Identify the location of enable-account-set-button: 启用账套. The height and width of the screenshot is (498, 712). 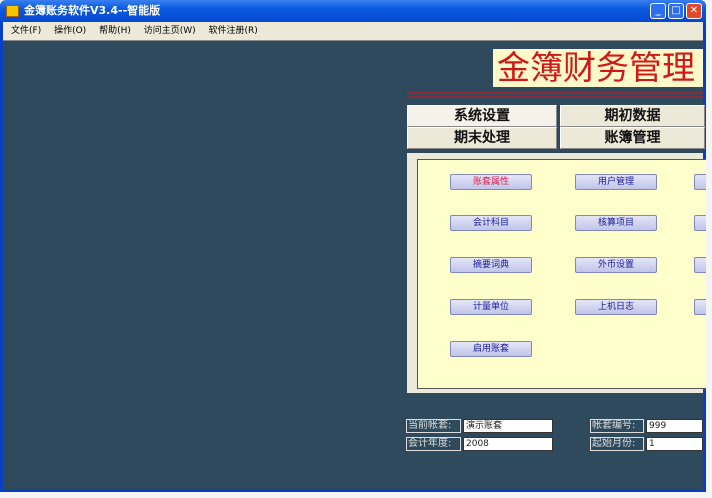
(491, 349).